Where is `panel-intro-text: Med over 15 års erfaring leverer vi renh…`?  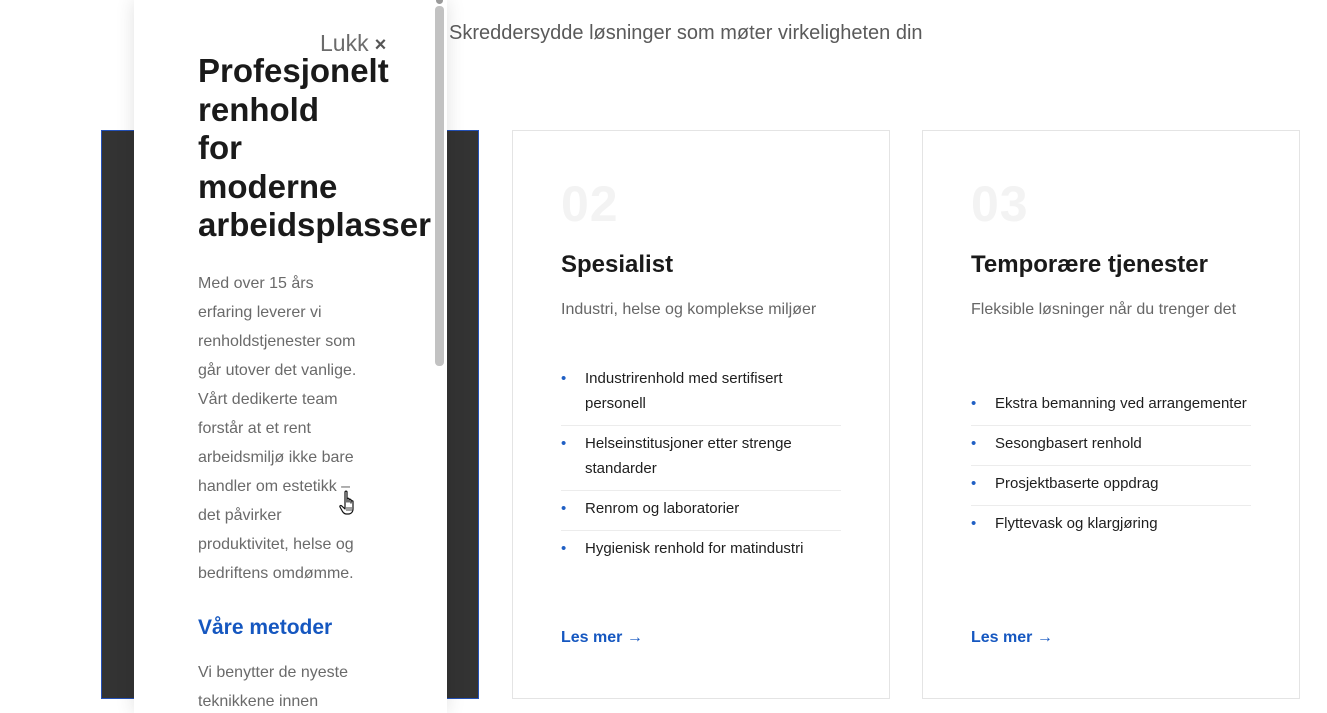
panel-intro-text: Med over 15 års erfaring leverer vi renh… is located at coordinates (288, 428).